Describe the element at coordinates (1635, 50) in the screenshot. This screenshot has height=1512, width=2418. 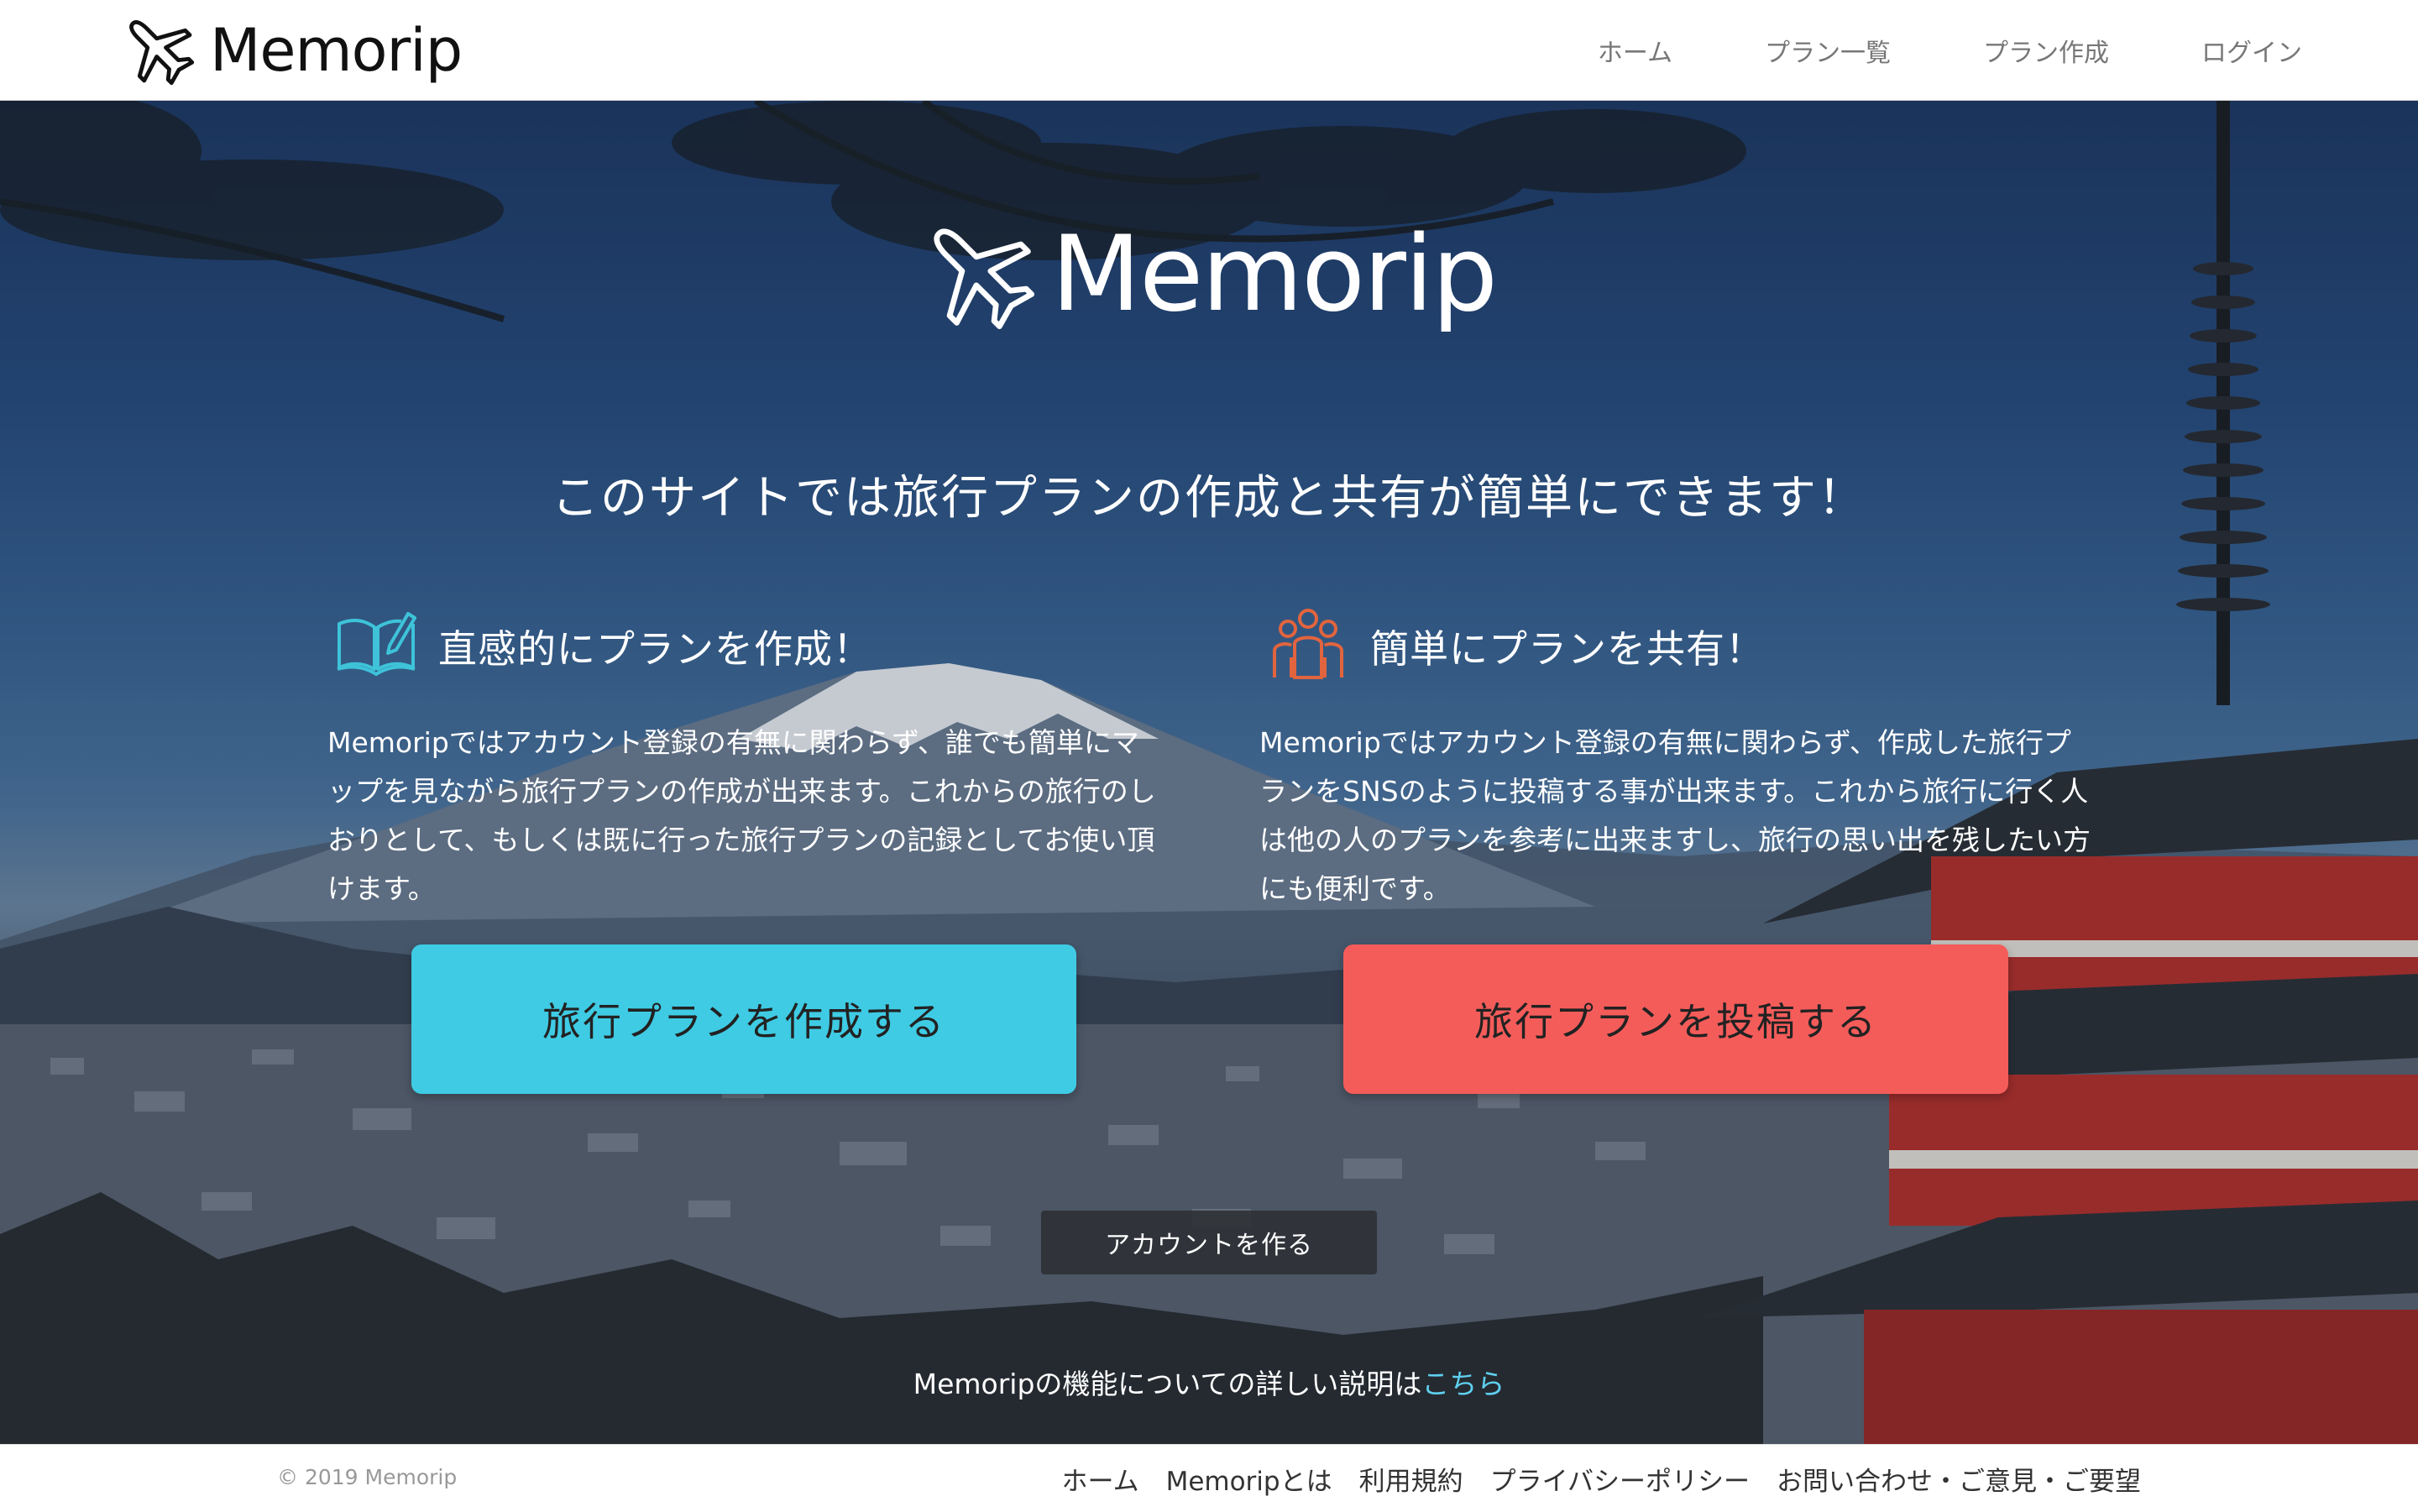
I see `nav-home: ホーム` at that location.